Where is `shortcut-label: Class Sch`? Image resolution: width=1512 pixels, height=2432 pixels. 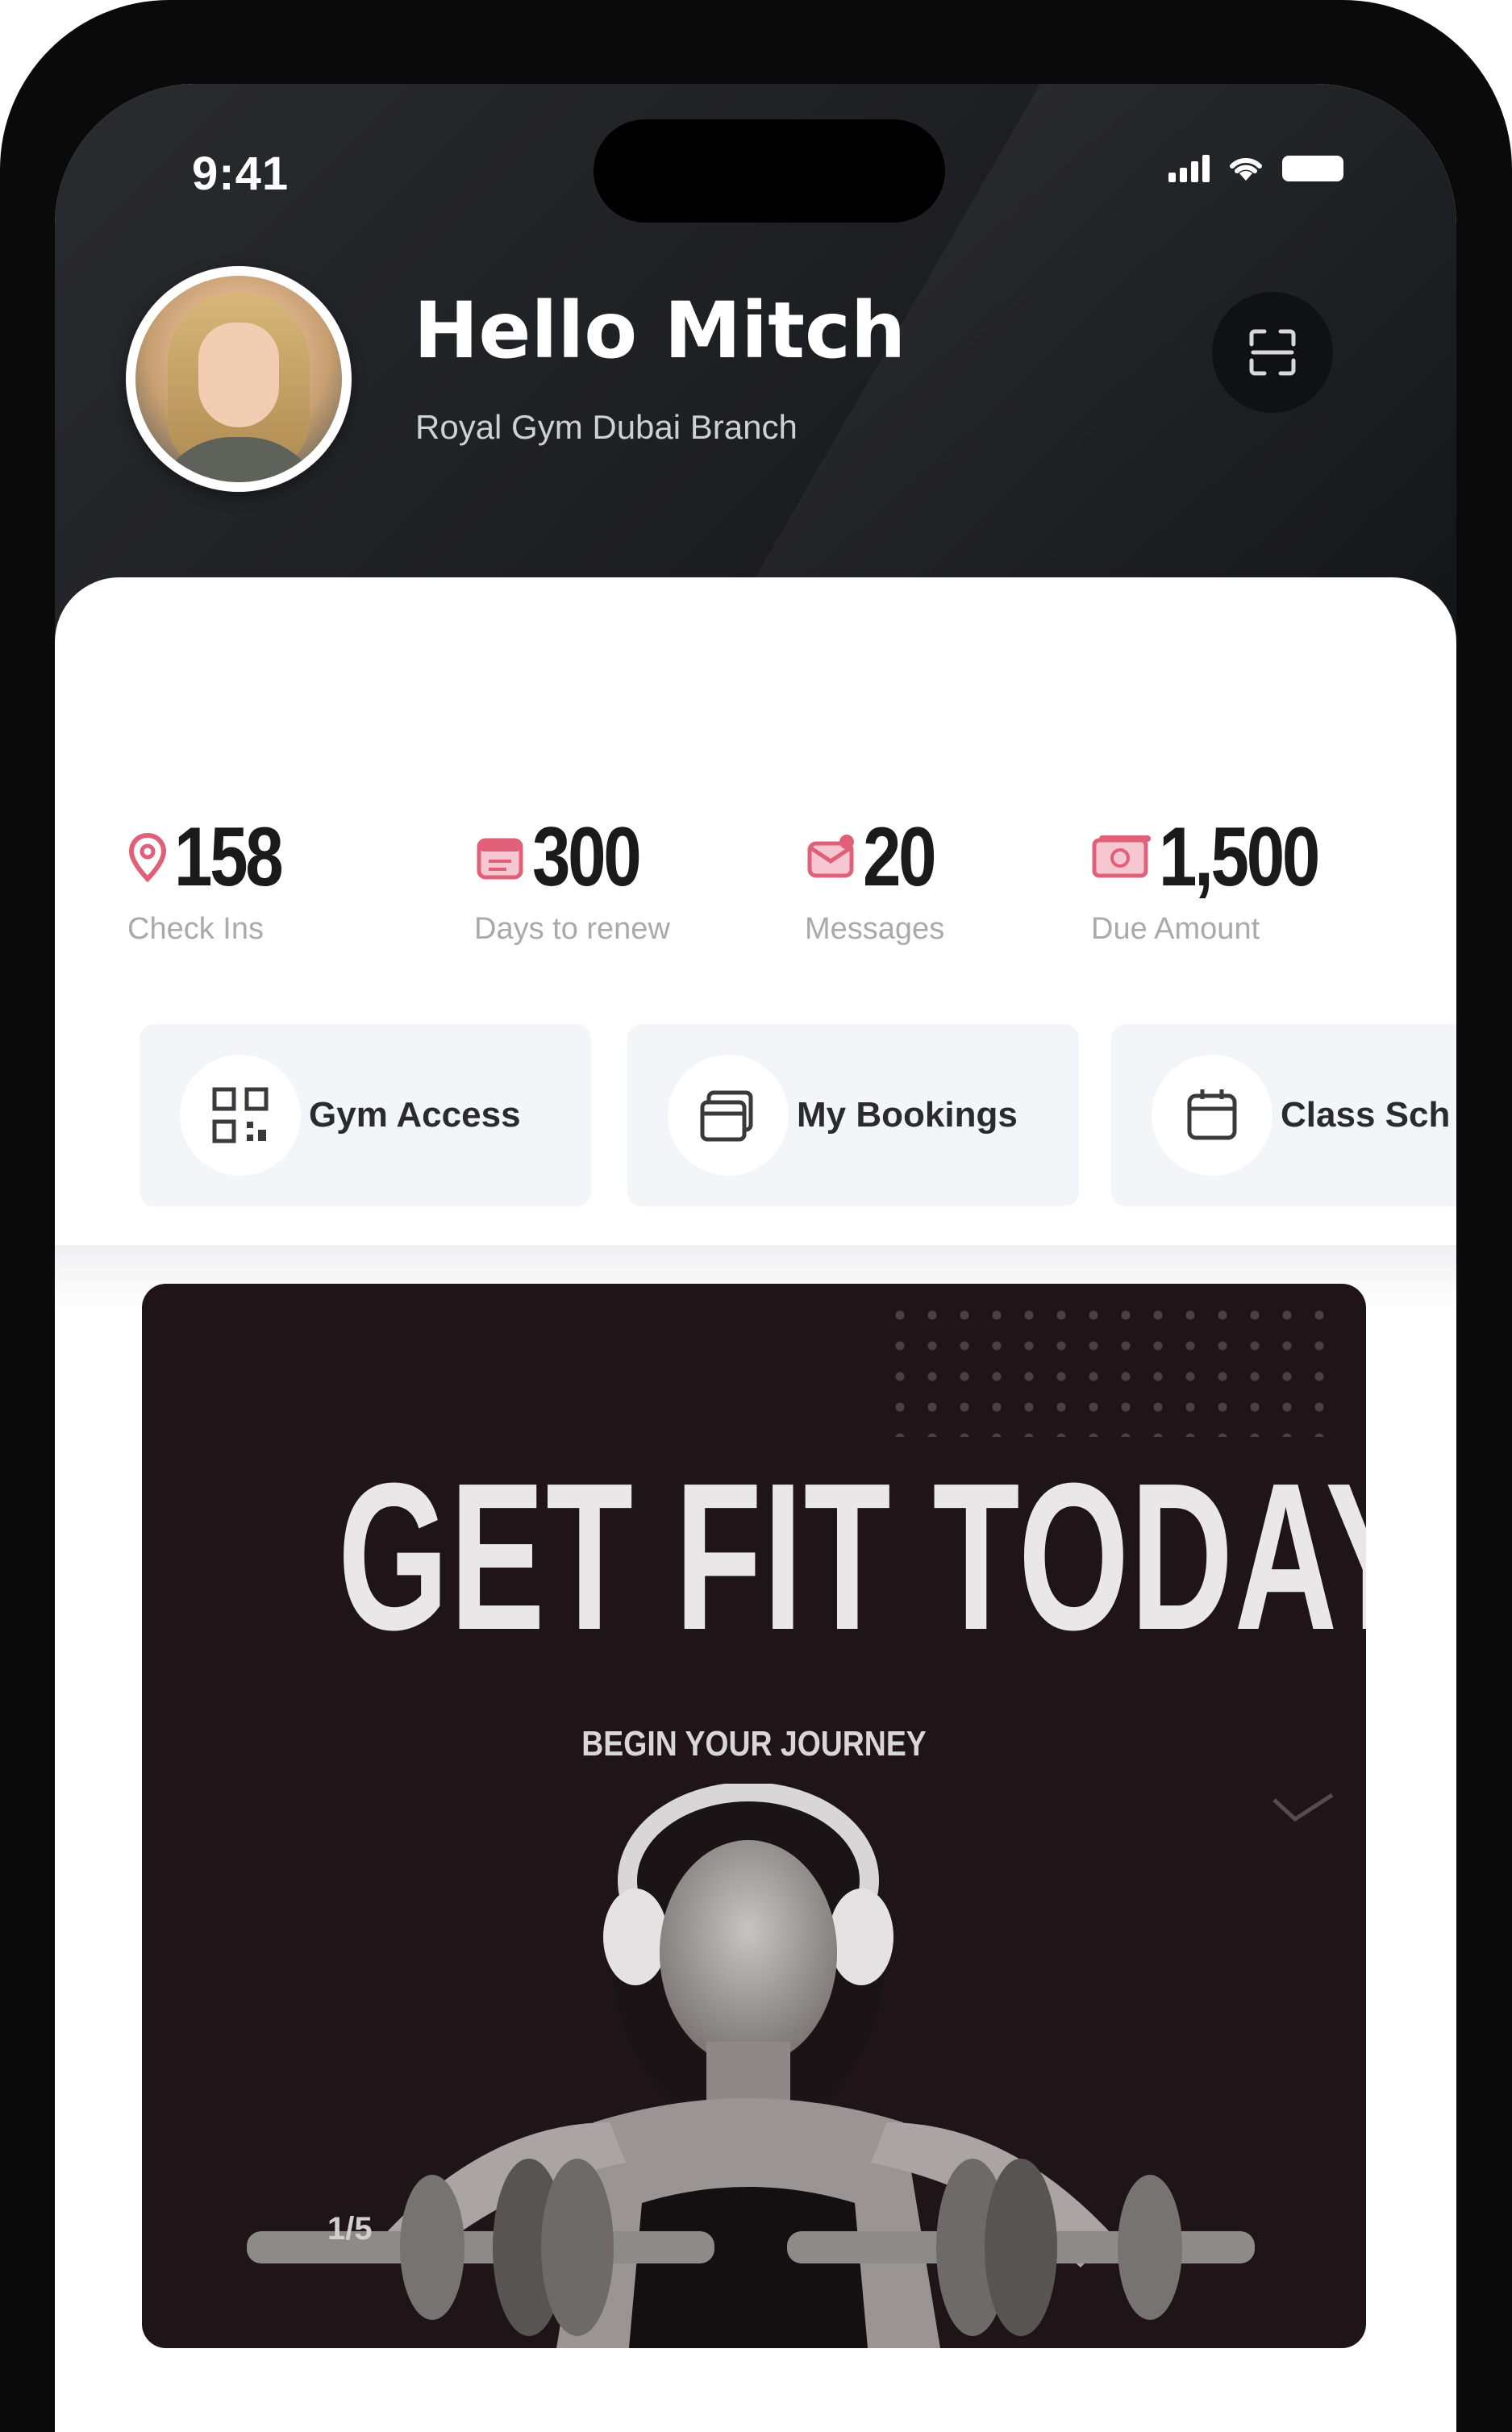 shortcut-label: Class Sch is located at coordinates (1366, 1115).